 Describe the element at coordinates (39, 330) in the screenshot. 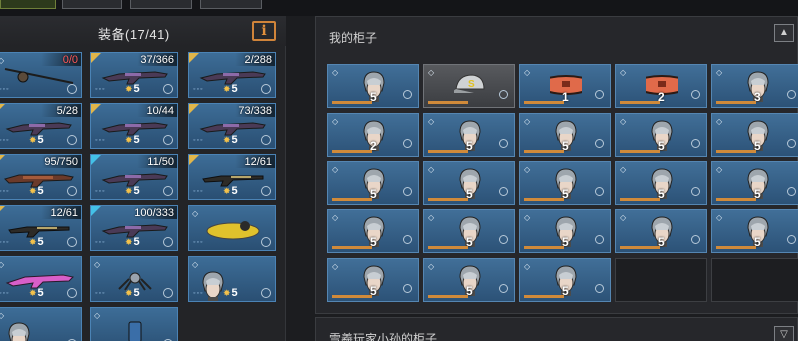

I see `character-head-icon` at that location.